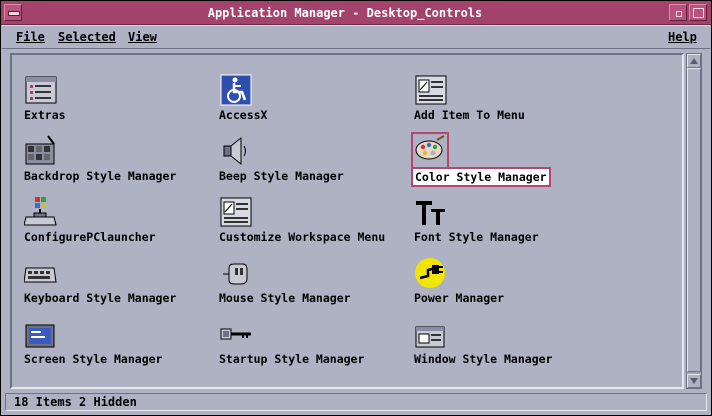  Describe the element at coordinates (13, 12) in the screenshot. I see `window-menu-button` at that location.